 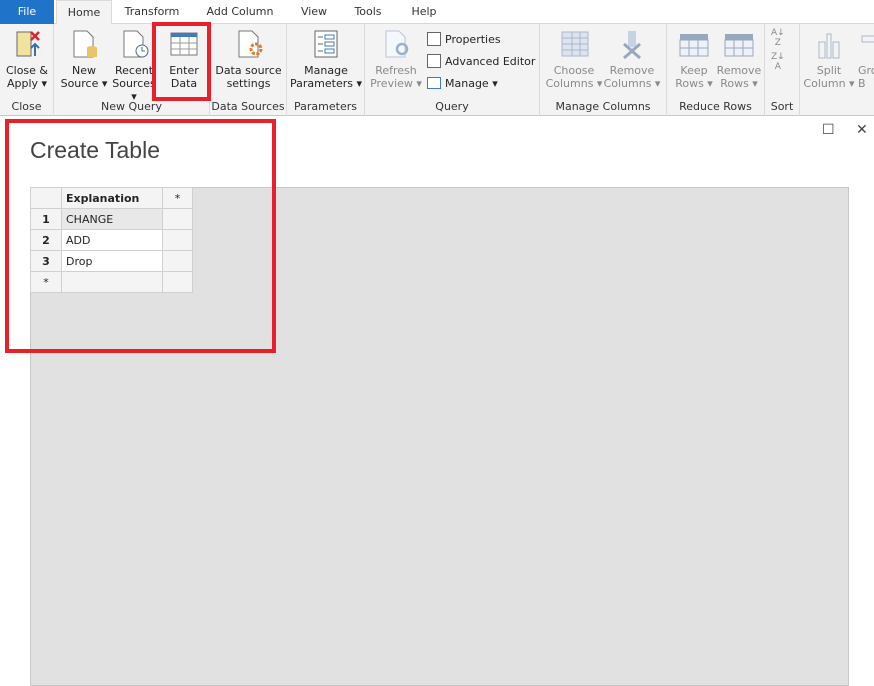 What do you see at coordinates (136, 44) in the screenshot?
I see `recent-sources-icon` at bounding box center [136, 44].